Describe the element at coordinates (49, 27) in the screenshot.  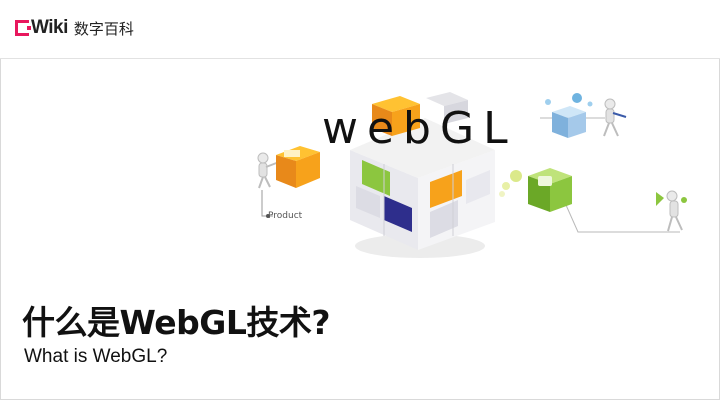
I see `logo-text: Wiki` at that location.